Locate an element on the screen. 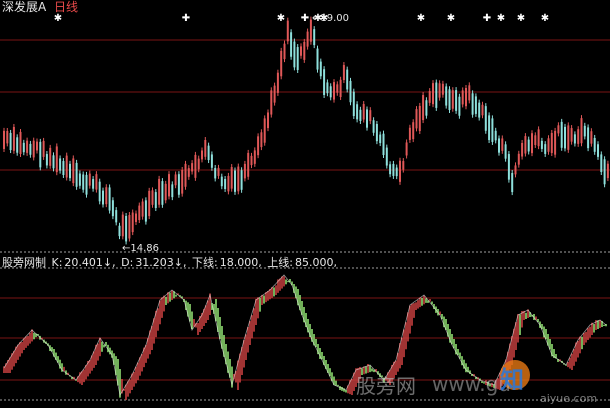  k-label: K: is located at coordinates (57, 262).